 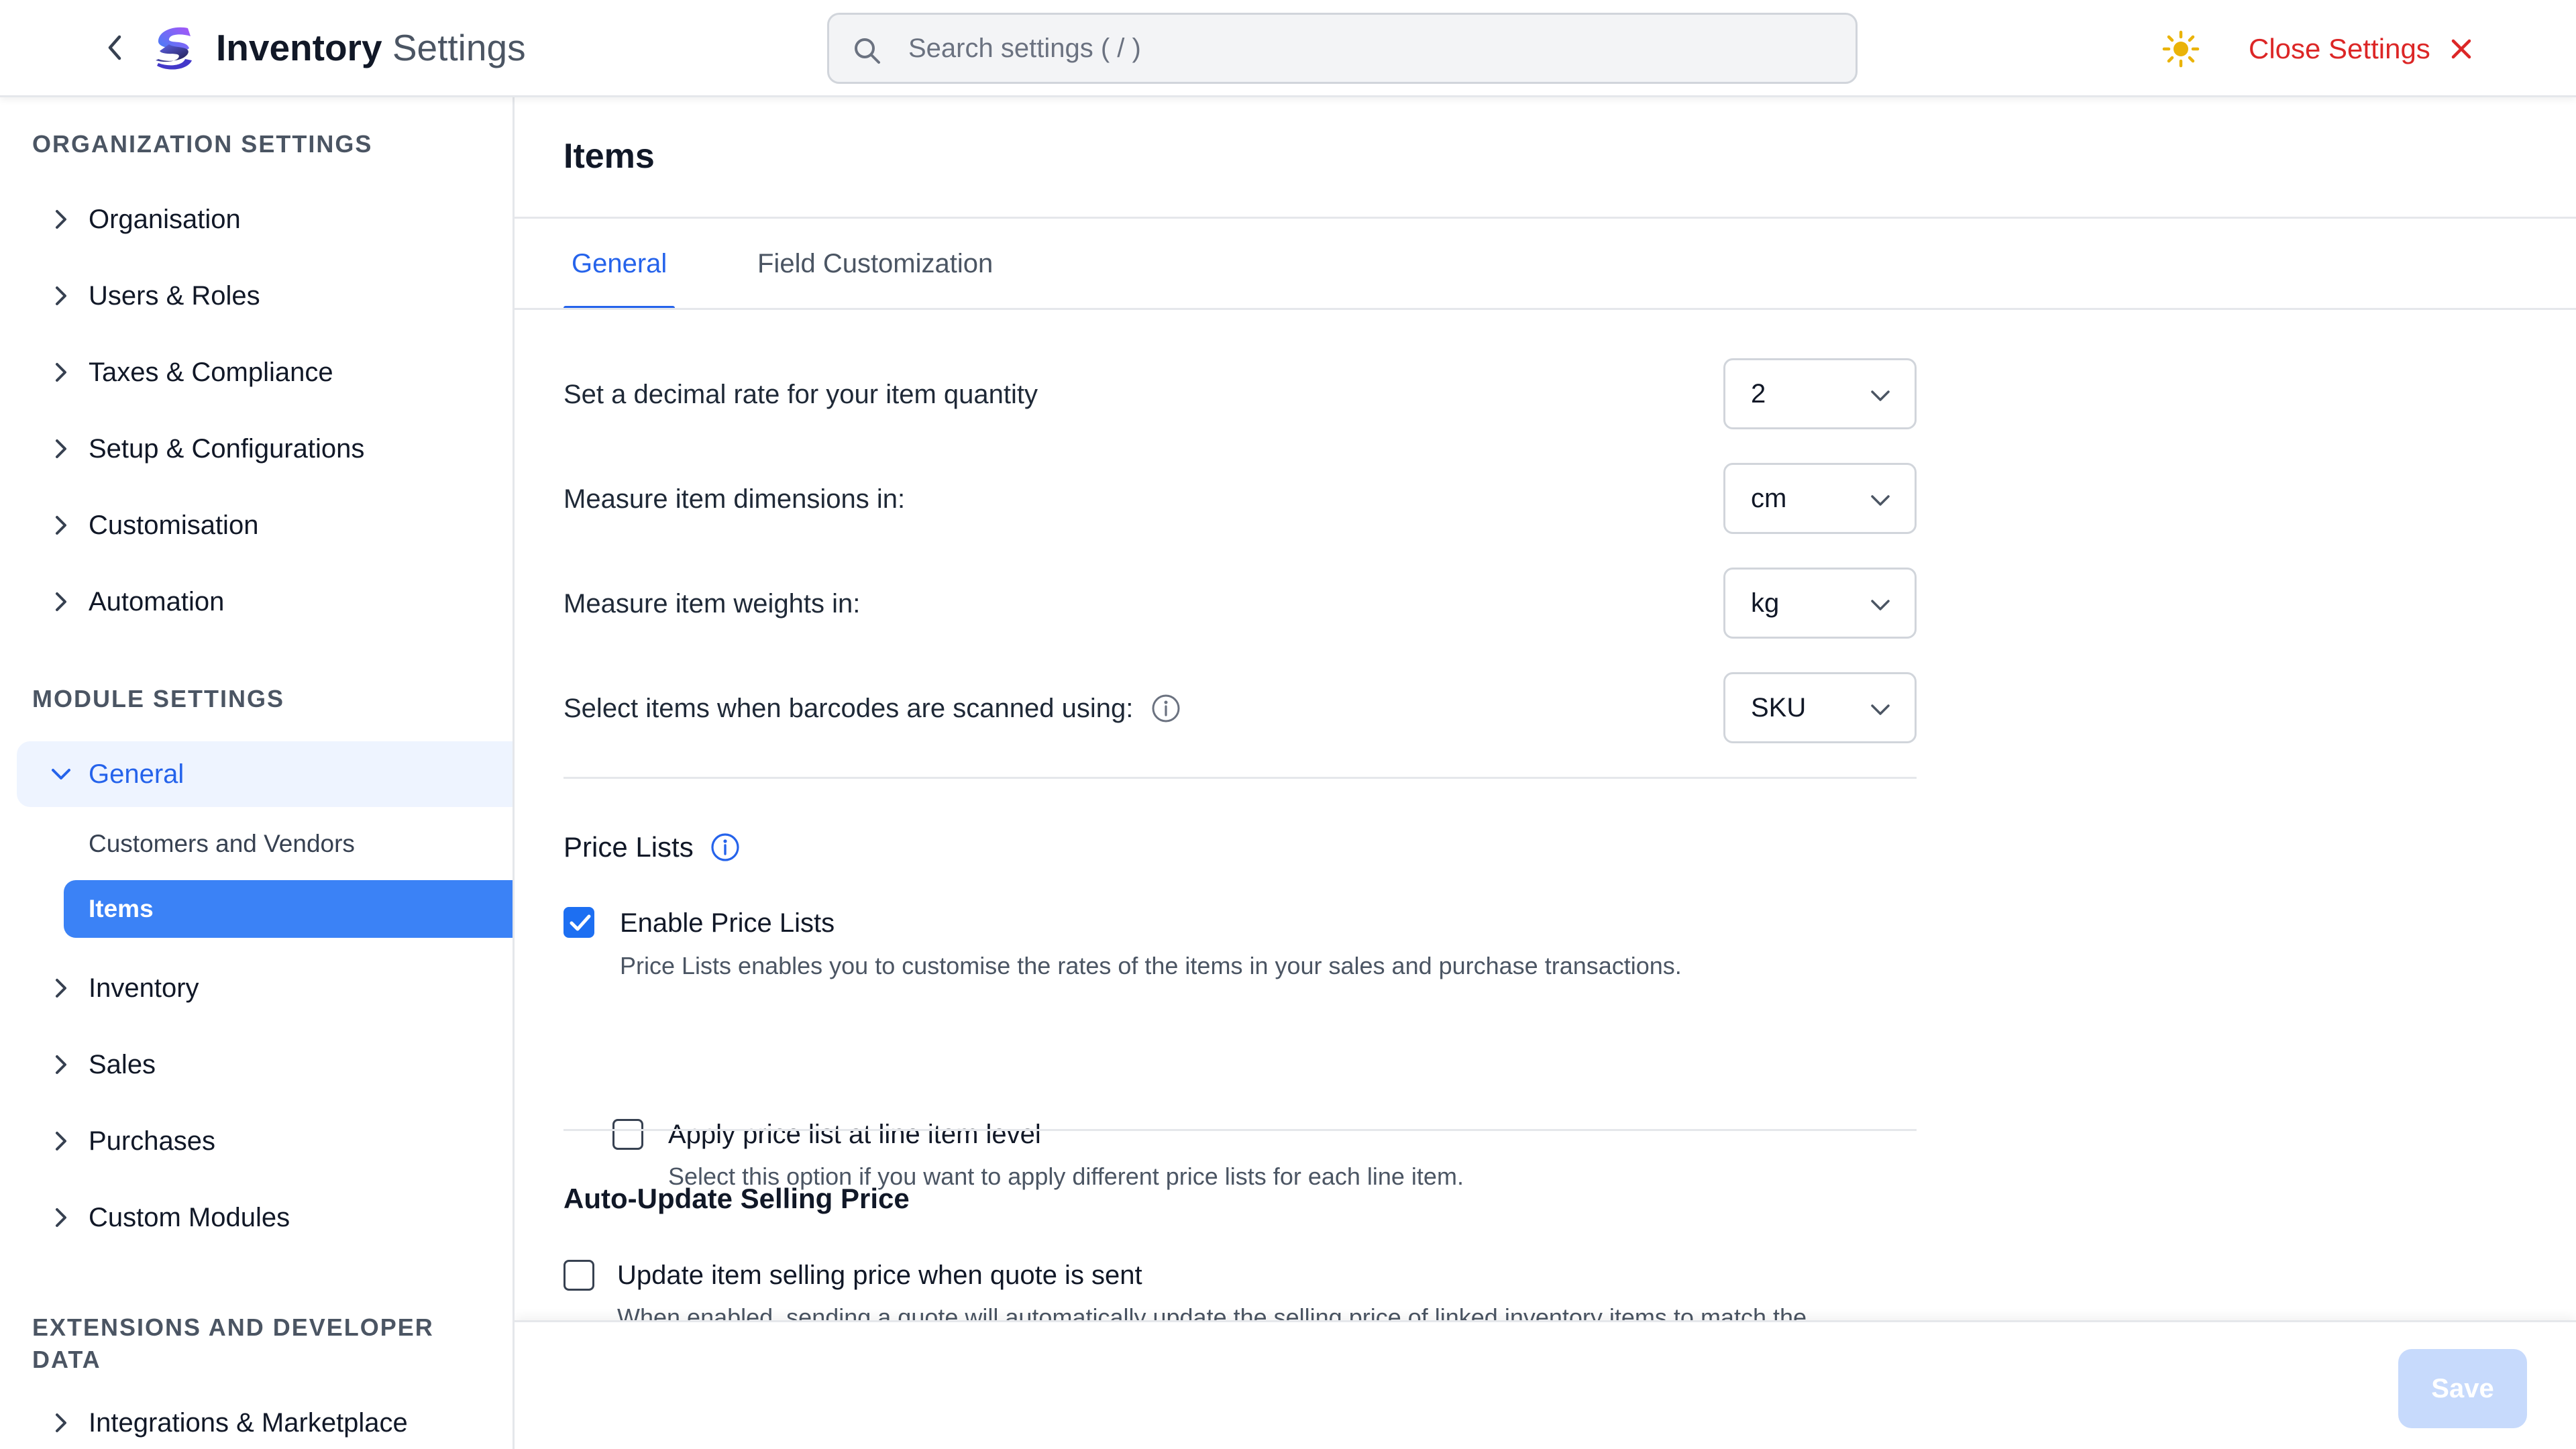 What do you see at coordinates (174, 48) in the screenshot?
I see `app-logo` at bounding box center [174, 48].